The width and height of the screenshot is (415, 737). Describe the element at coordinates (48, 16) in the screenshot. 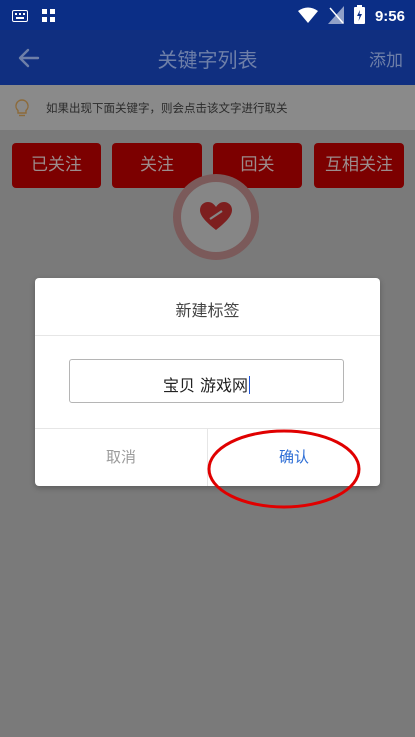

I see `grid-app-icon` at that location.